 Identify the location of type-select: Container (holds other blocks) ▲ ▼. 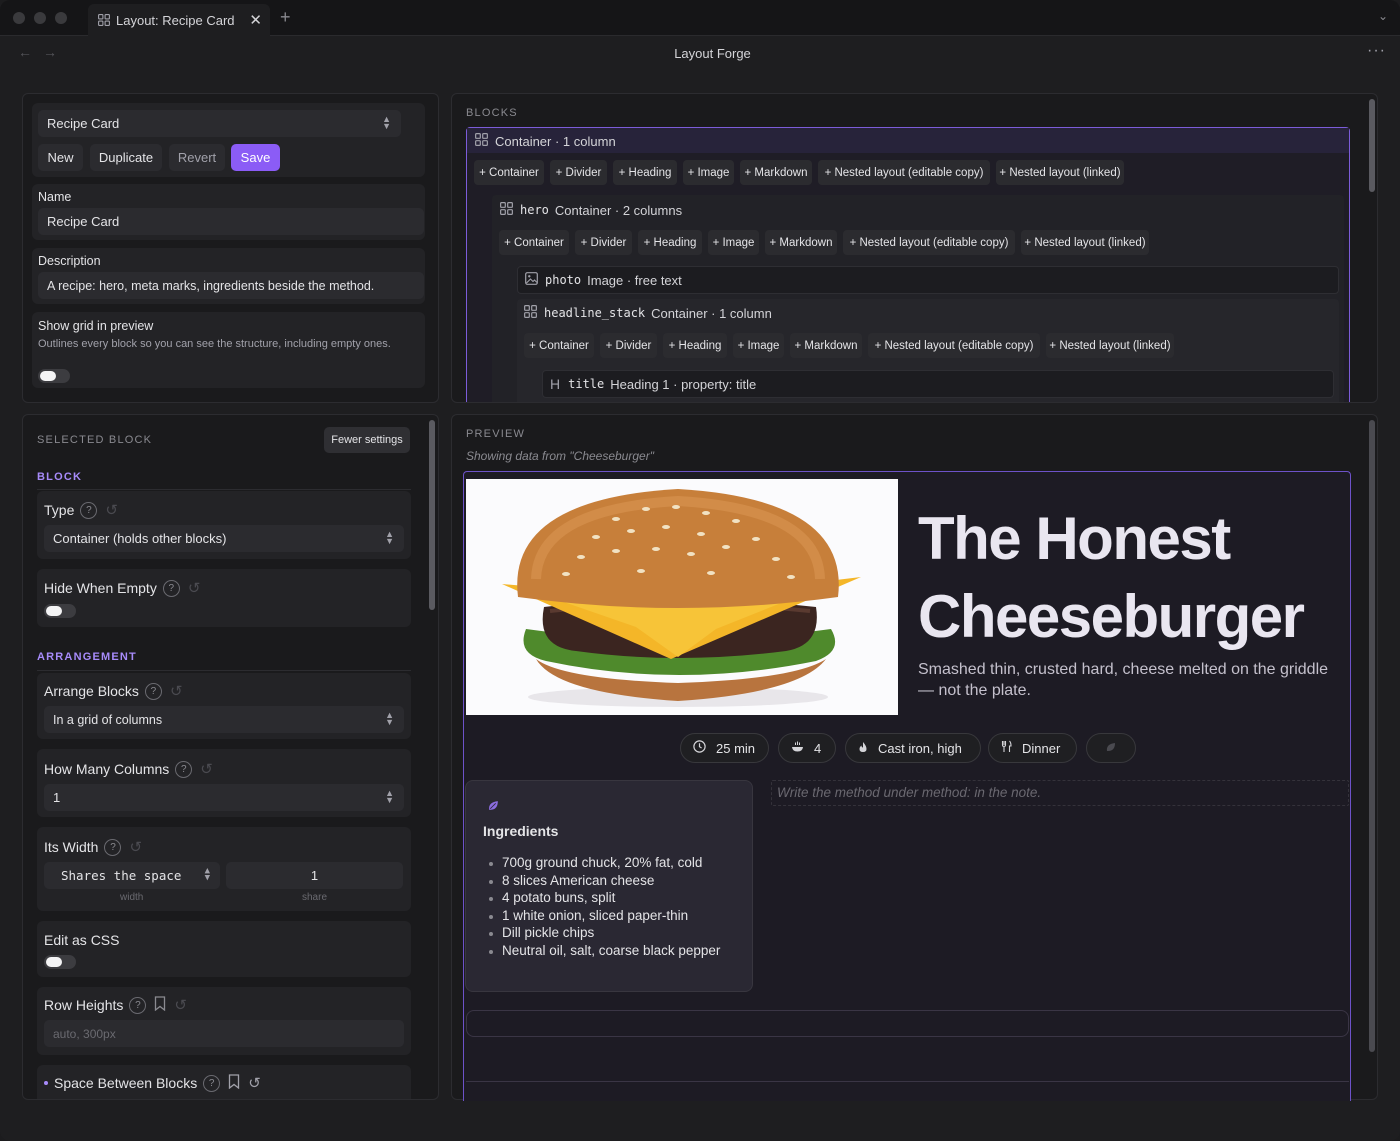
(224, 538).